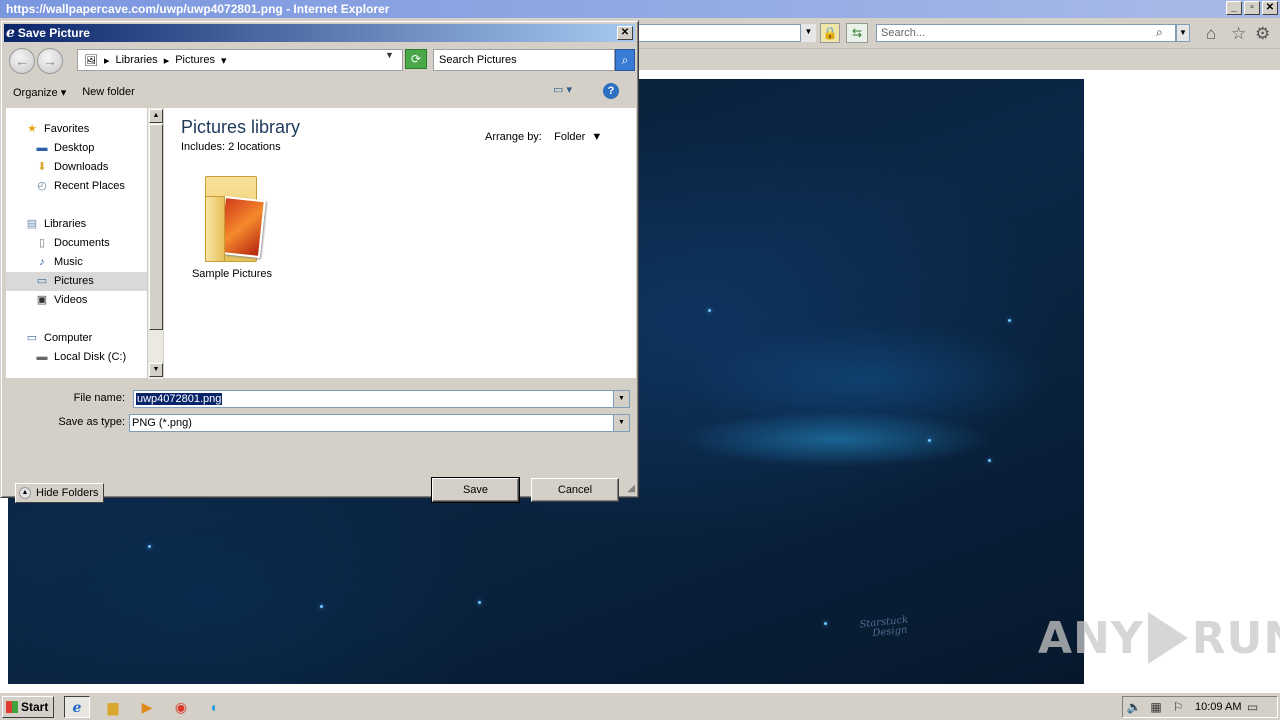 The width and height of the screenshot is (1280, 720). Describe the element at coordinates (381, 399) in the screenshot. I see `file-name-field: uwp4072801.png ▼` at that location.